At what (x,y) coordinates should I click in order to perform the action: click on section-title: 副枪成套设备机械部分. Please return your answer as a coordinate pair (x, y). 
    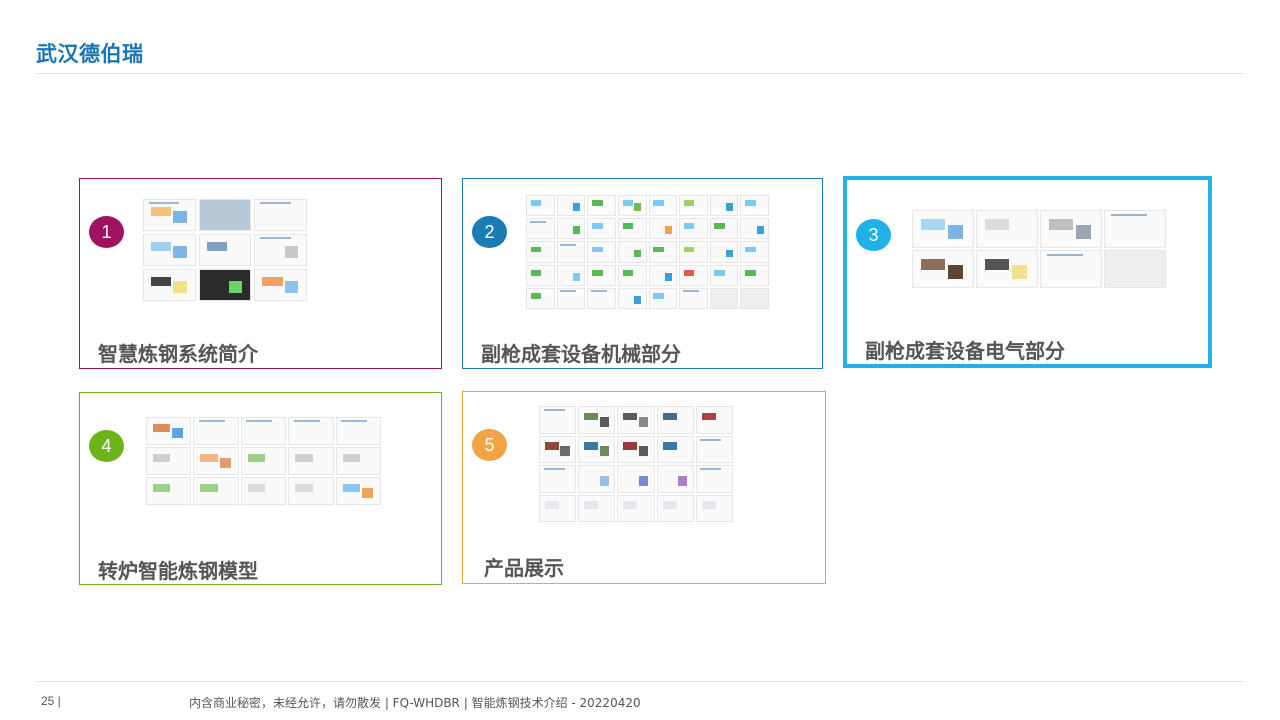
    Looking at the image, I should click on (581, 354).